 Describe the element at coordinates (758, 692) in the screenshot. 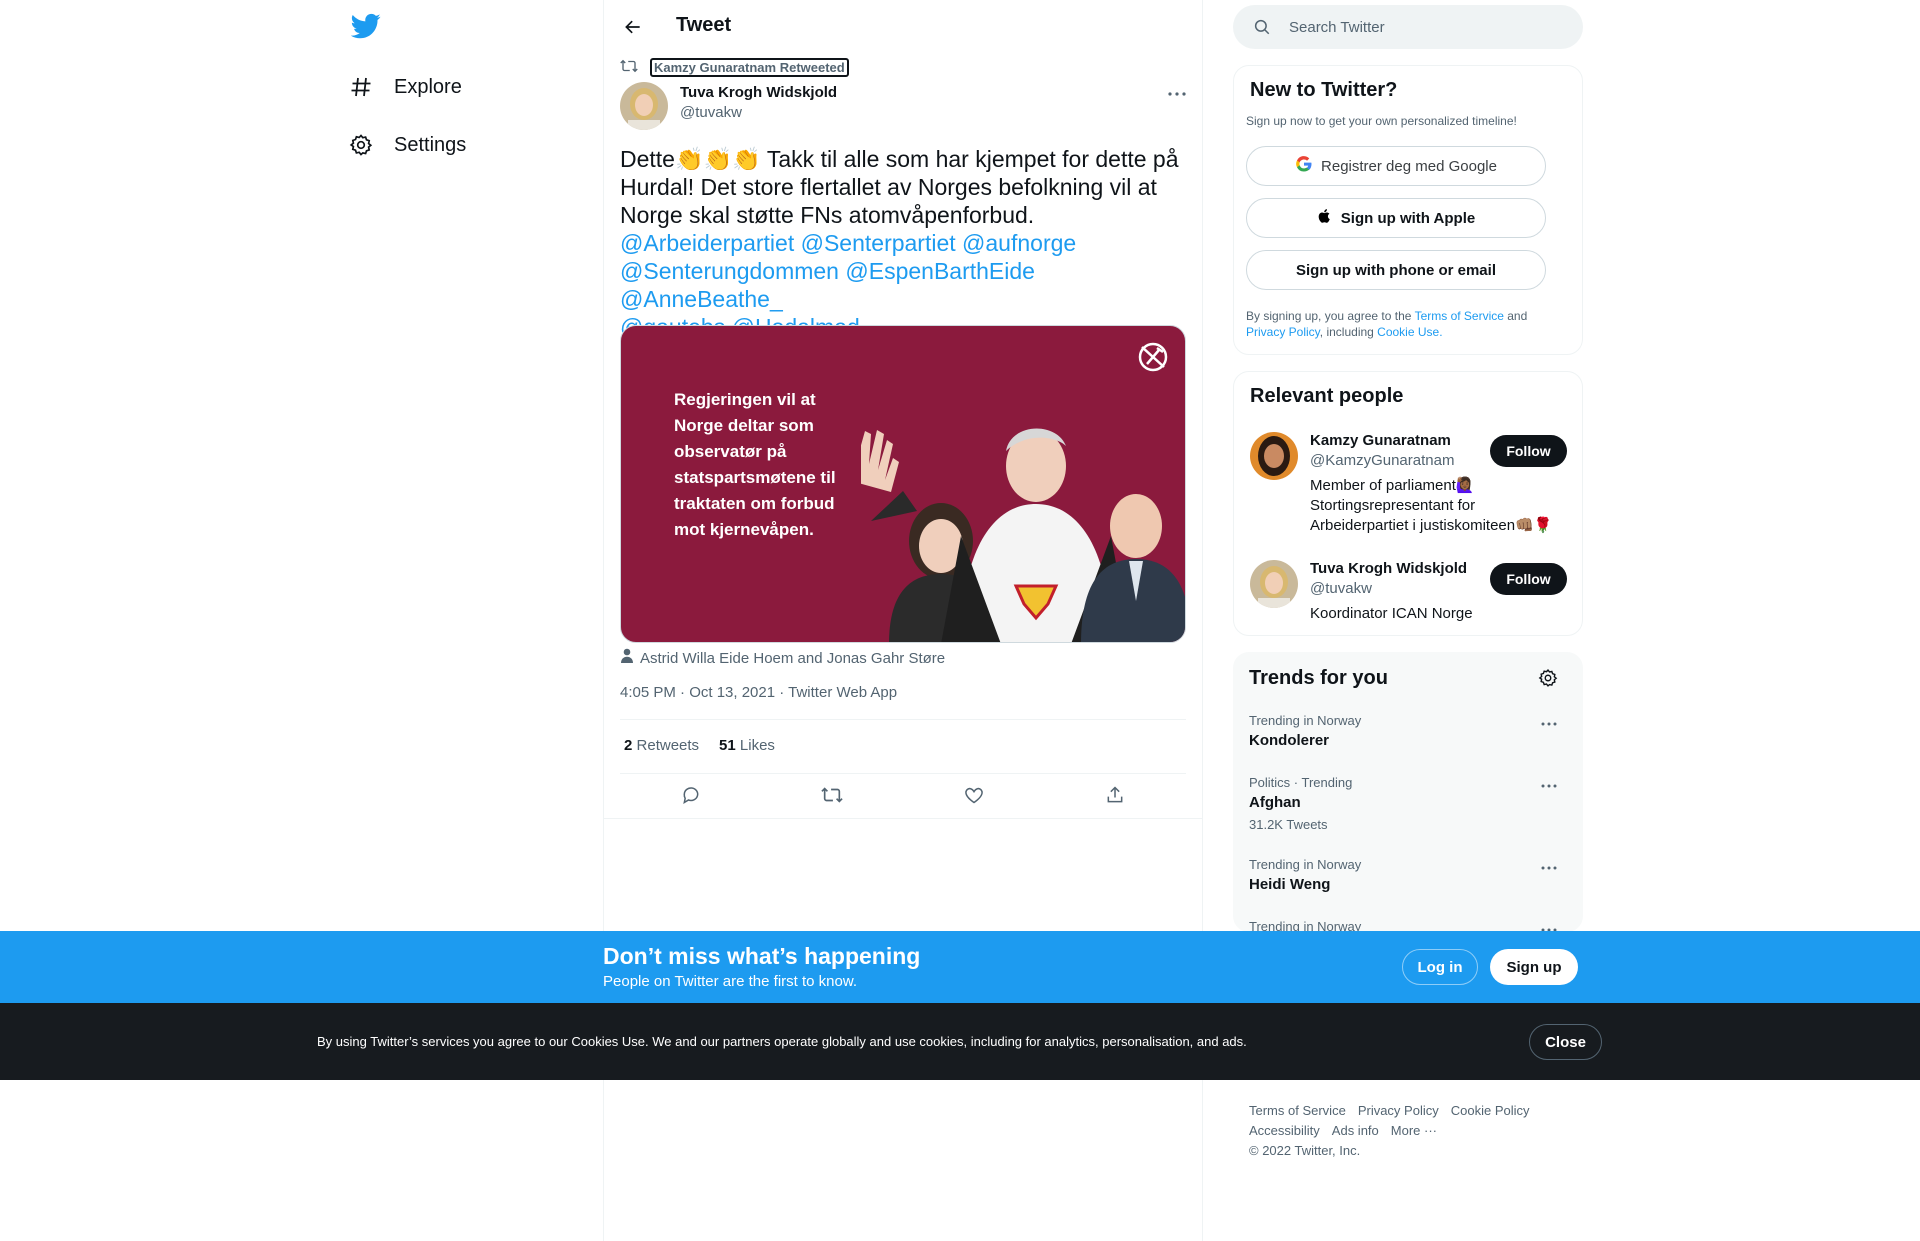

I see `tweet-timestamp: 4:05 PM · Oct 13, 2021 · Twitter Web App` at that location.